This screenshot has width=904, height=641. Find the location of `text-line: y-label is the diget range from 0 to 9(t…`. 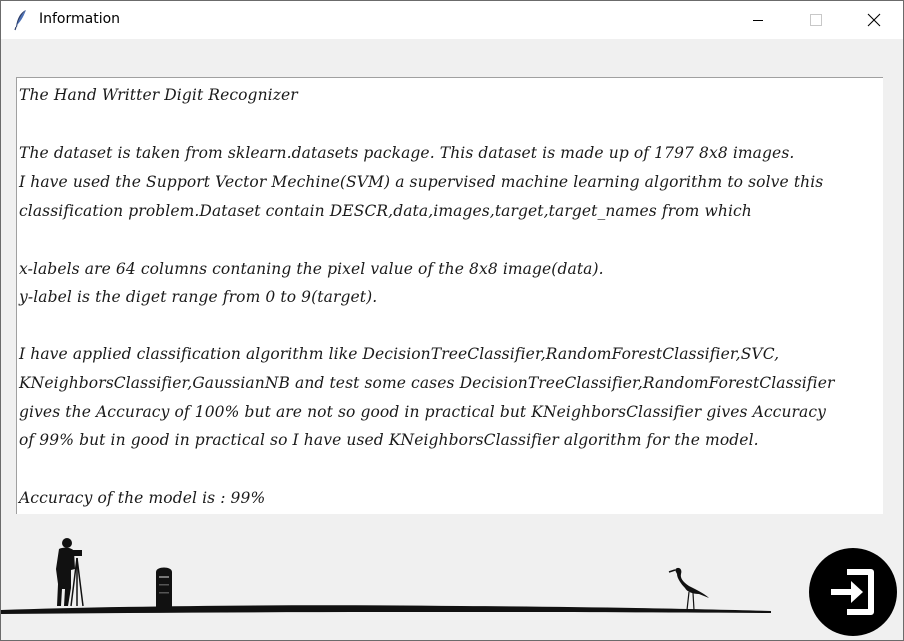

text-line: y-label is the diget range from 0 to 9(t… is located at coordinates (198, 297).